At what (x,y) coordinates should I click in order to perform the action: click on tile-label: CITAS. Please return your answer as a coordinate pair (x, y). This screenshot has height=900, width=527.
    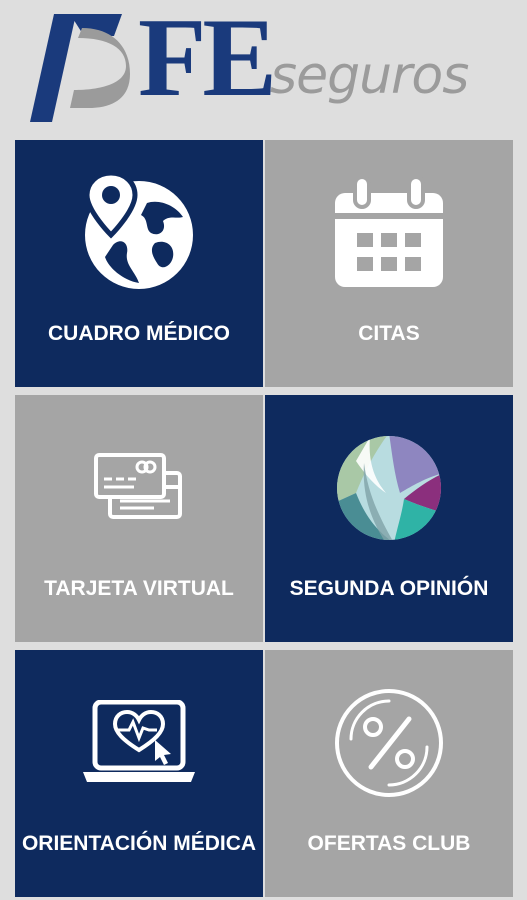
    Looking at the image, I should click on (389, 333).